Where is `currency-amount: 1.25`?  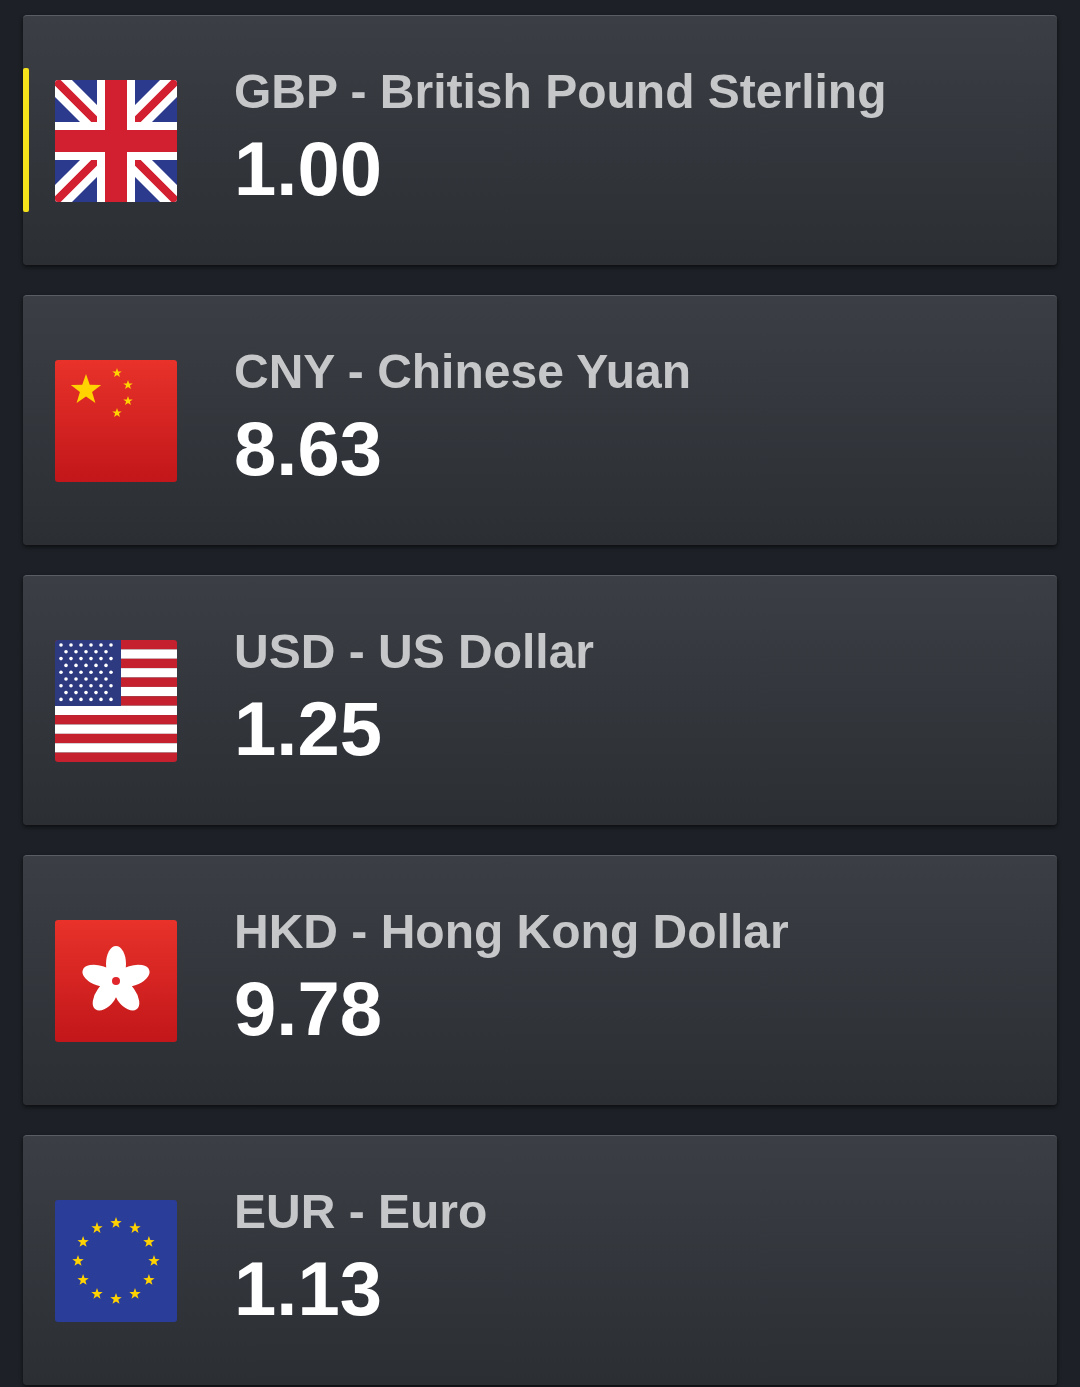
currency-amount: 1.25 is located at coordinates (308, 728).